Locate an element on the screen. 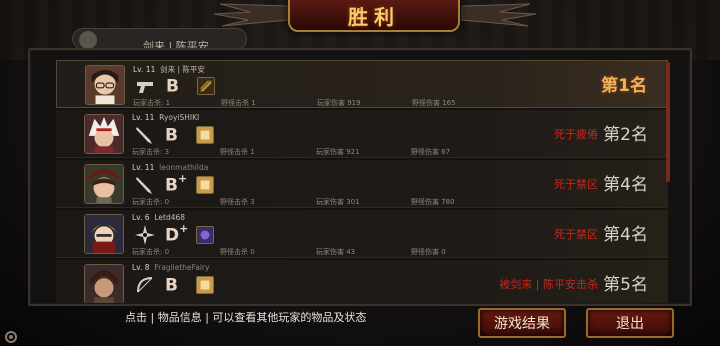 This screenshot has height=346, width=720. player-name: 剑来 | 陈平安 is located at coordinates (182, 69).